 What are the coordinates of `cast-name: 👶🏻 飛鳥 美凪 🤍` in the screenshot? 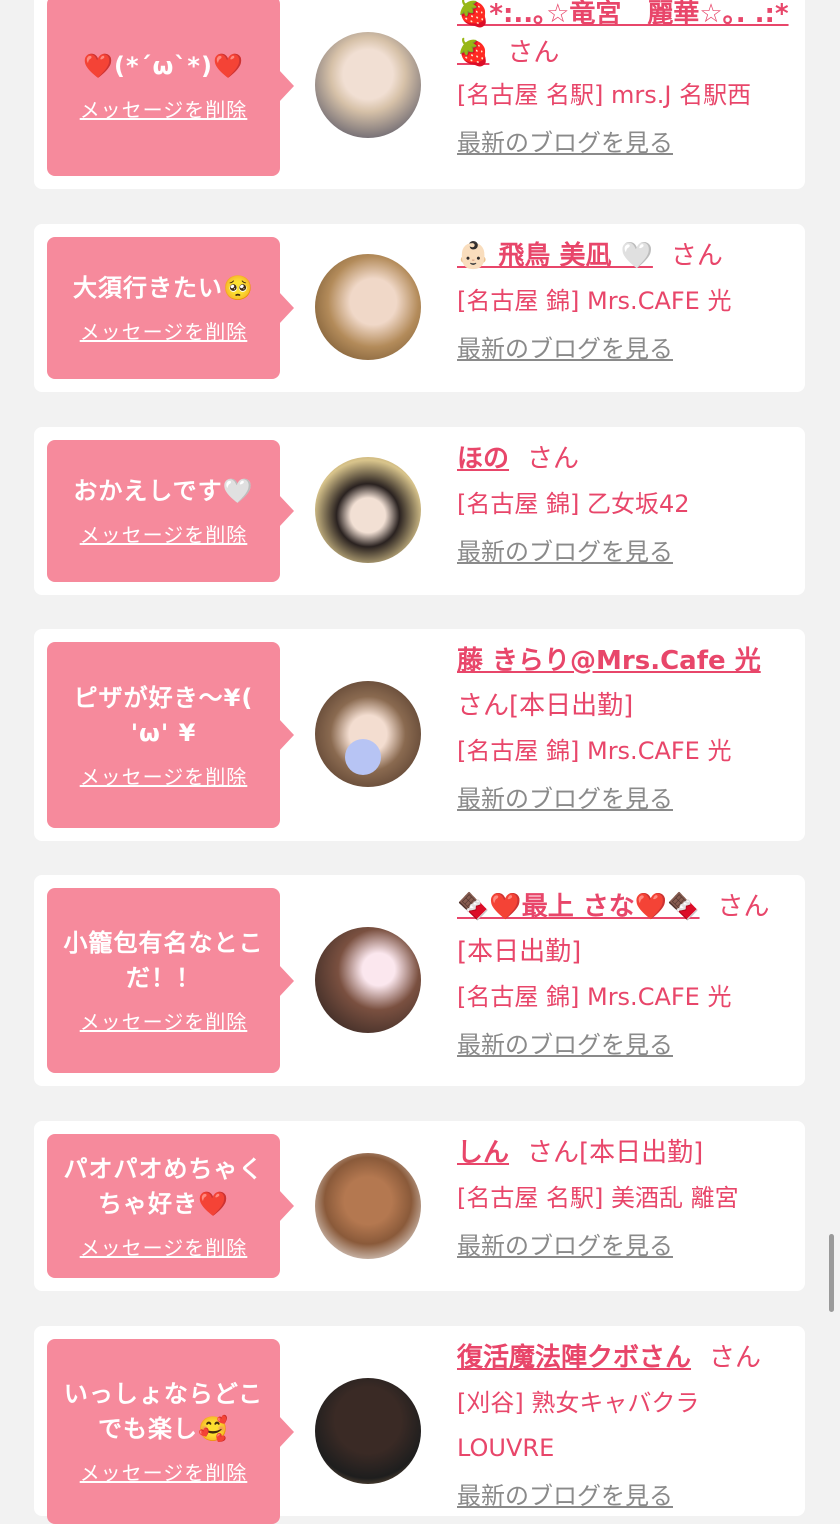 It's located at (555, 256).